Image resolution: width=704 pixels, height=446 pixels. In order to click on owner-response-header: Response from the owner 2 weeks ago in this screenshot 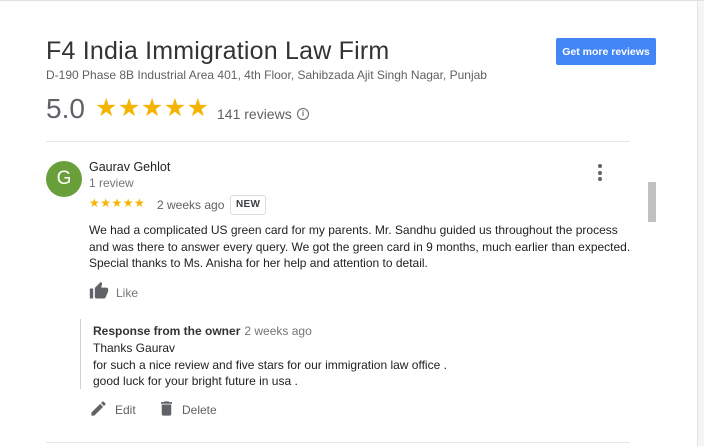, I will do `click(202, 331)`.